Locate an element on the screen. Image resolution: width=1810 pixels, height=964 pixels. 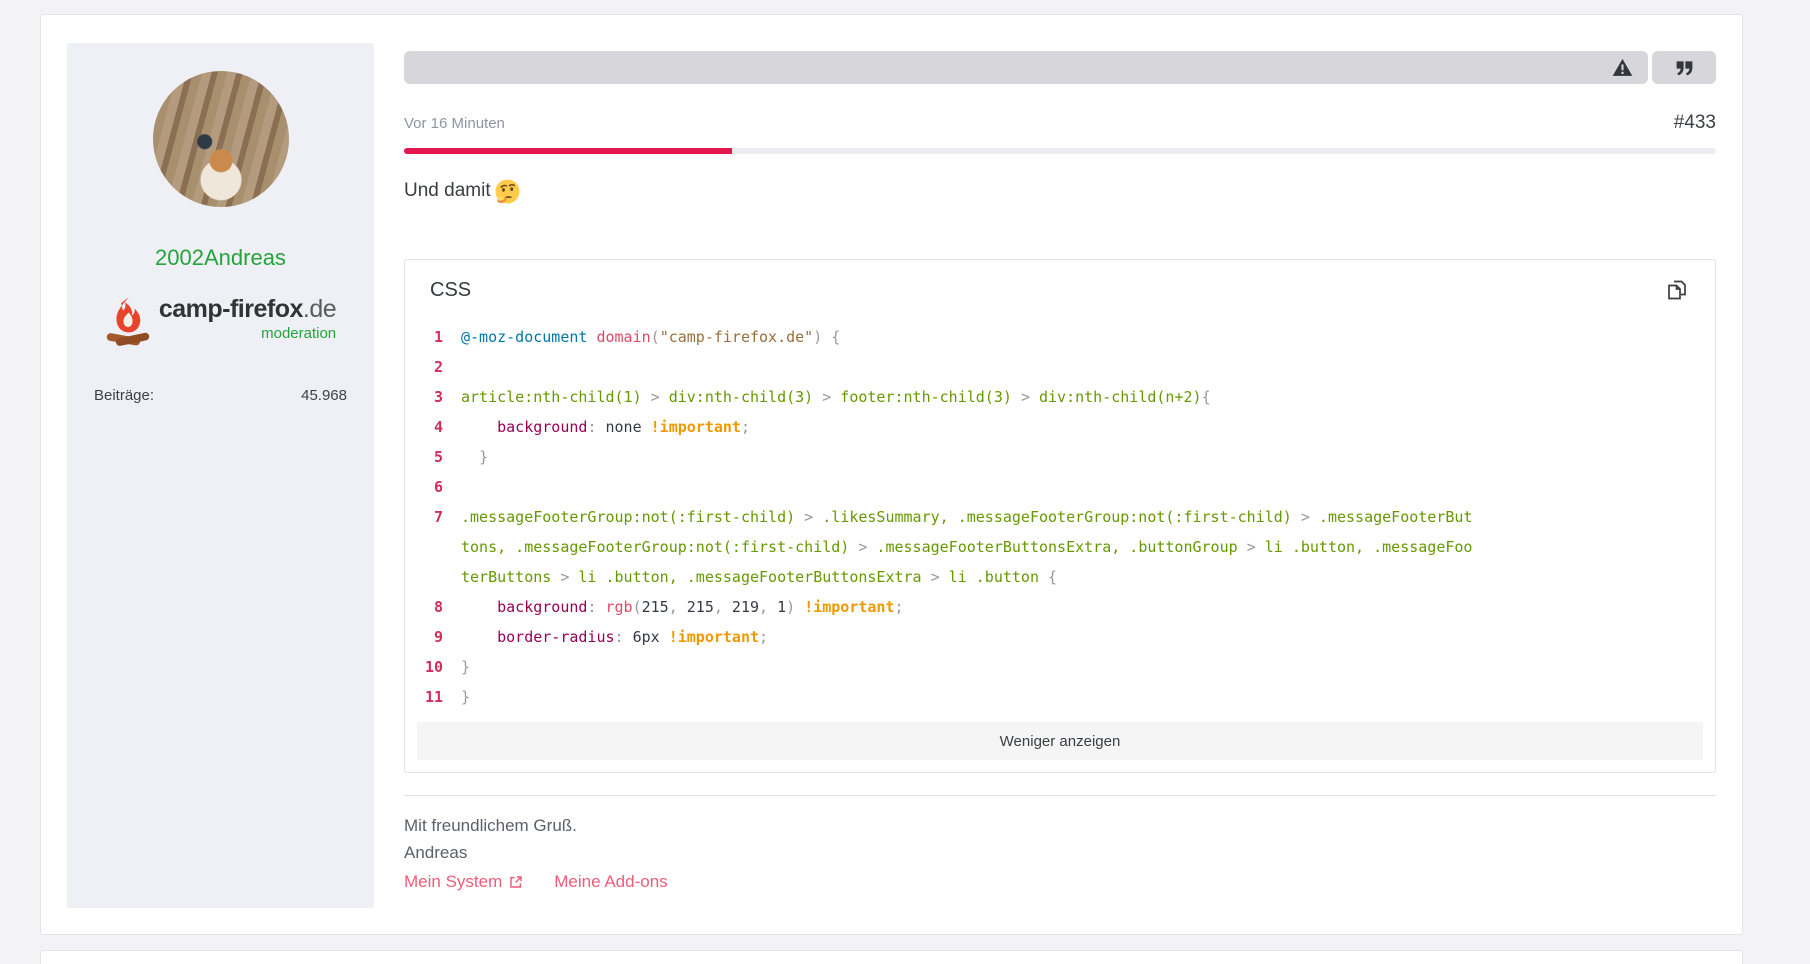
thinking-face-emoji is located at coordinates (507, 191).